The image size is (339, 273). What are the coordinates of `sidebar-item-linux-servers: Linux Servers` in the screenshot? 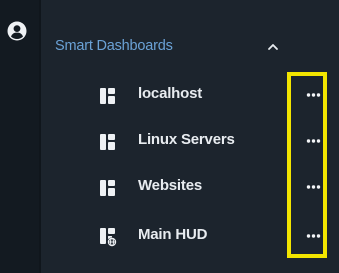 It's located at (183, 141).